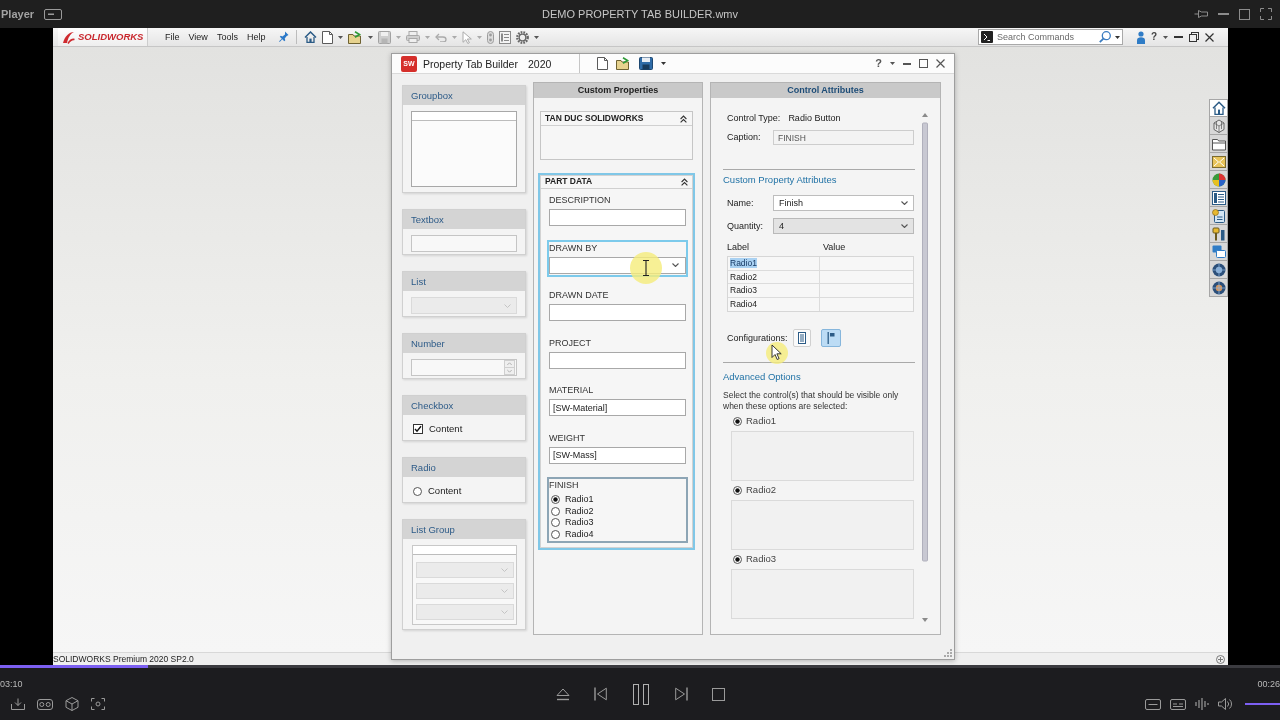  Describe the element at coordinates (843, 226) in the screenshot. I see `quantity-dropdown: 4` at that location.